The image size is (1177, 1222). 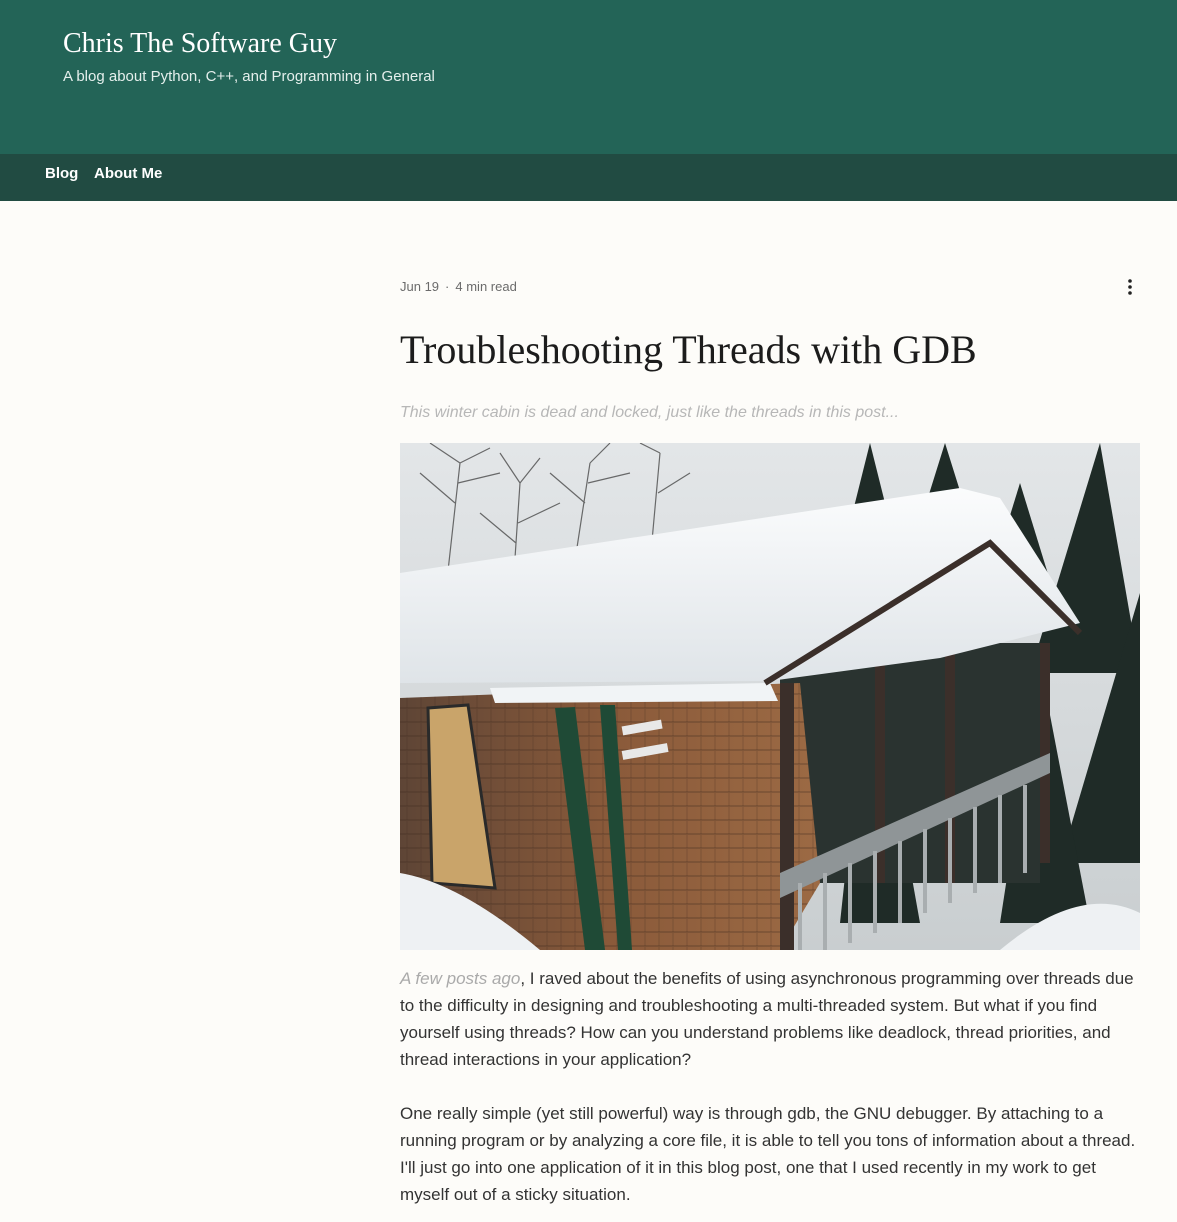 I want to click on few-posts-ago-link: A few posts ago, so click(x=460, y=978).